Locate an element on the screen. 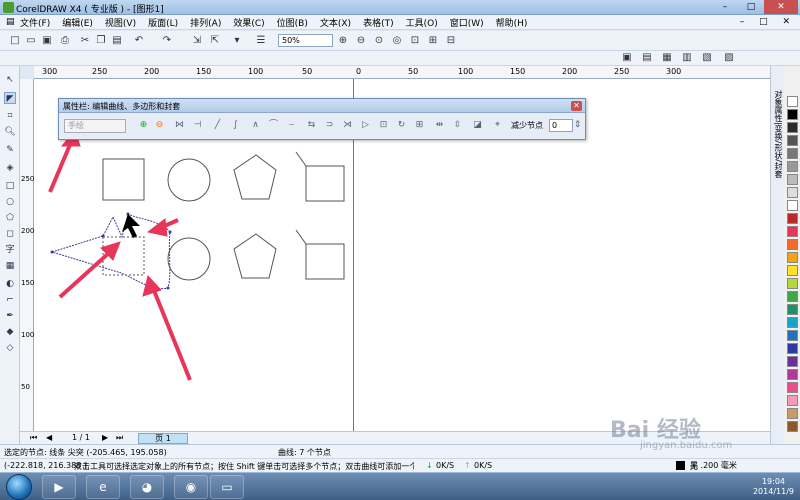 The image size is (800, 500). upload-arrow-icon: ↑ is located at coordinates (467, 465).